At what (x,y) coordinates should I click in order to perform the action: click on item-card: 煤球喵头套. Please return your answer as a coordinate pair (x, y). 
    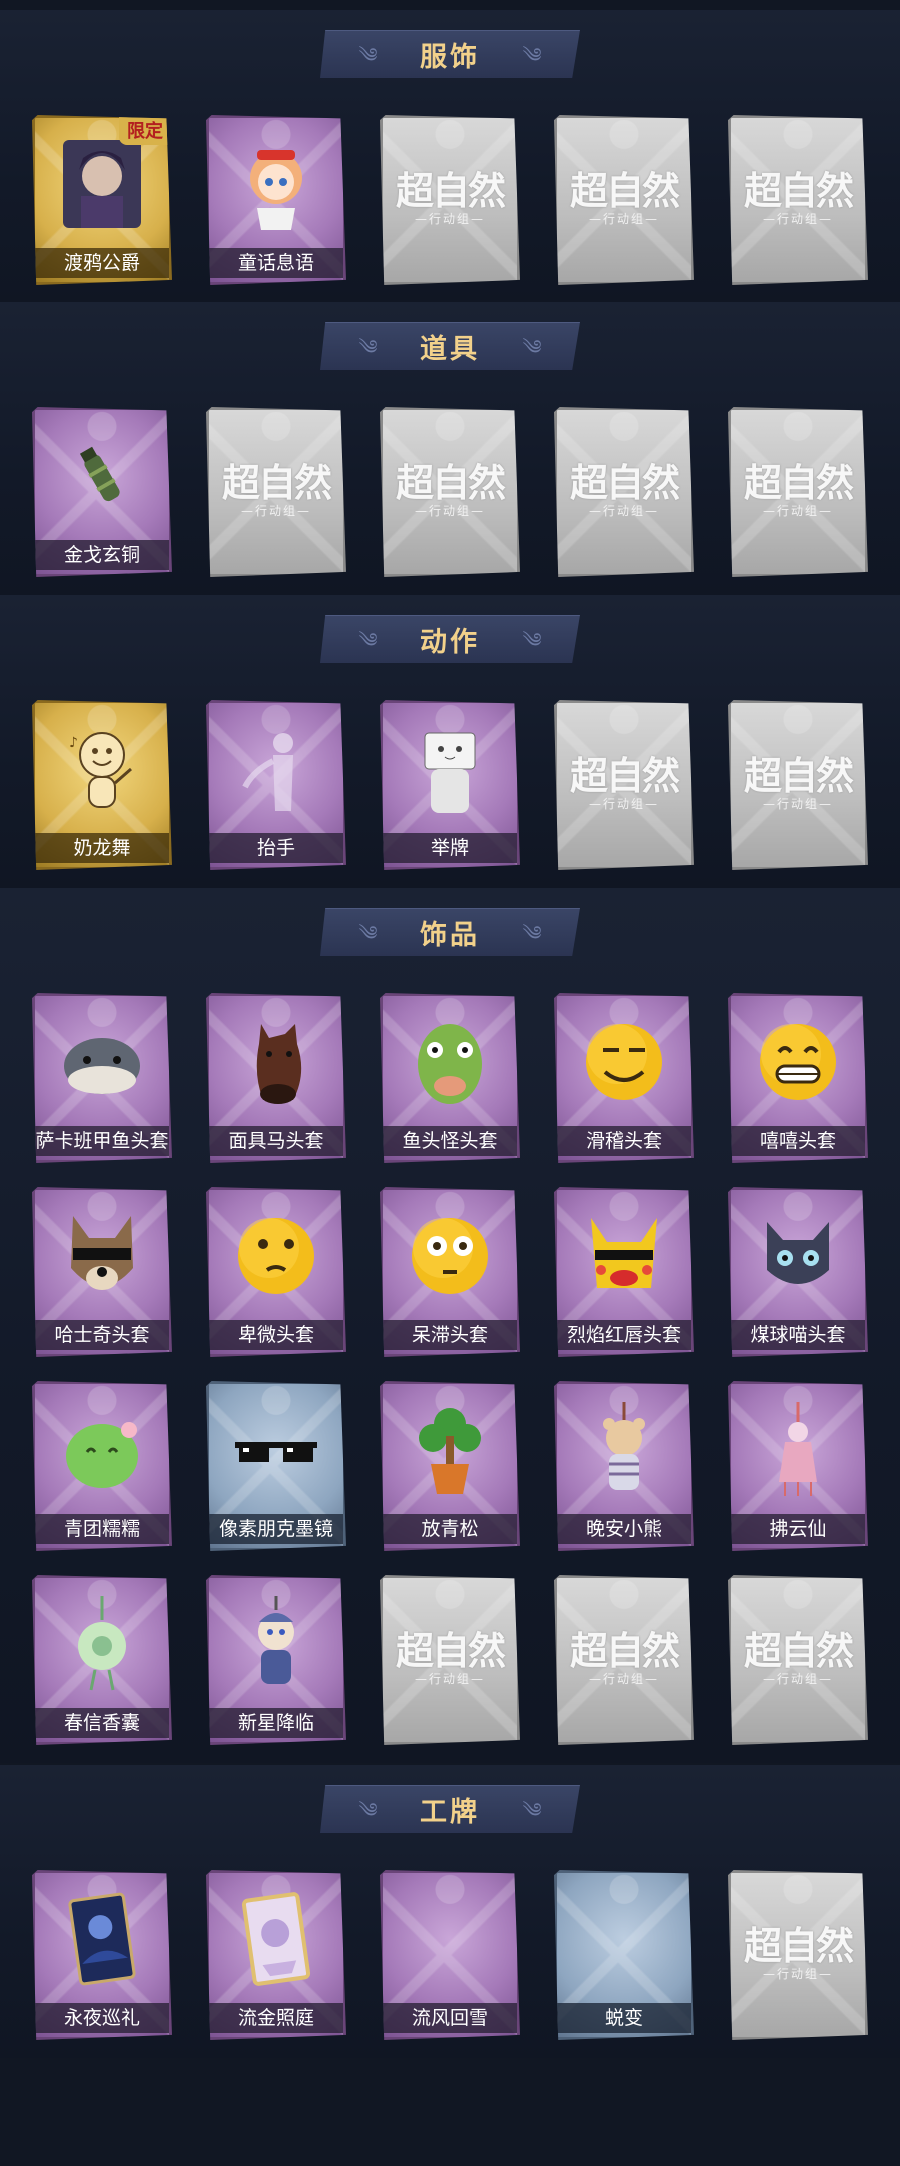
    Looking at the image, I should click on (798, 1272).